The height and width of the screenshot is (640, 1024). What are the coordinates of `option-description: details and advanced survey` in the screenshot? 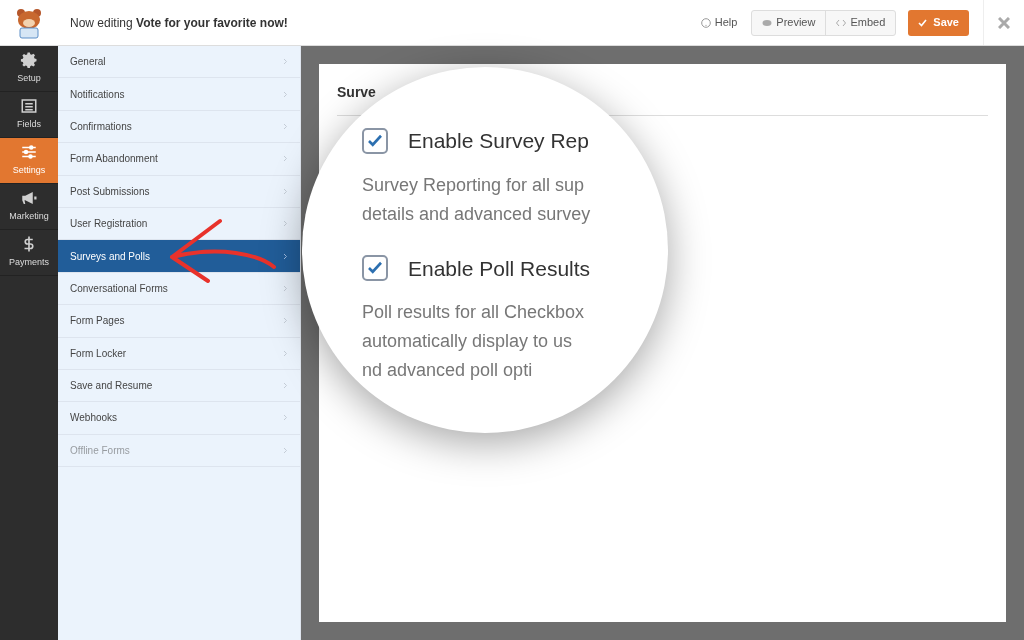 It's located at (476, 214).